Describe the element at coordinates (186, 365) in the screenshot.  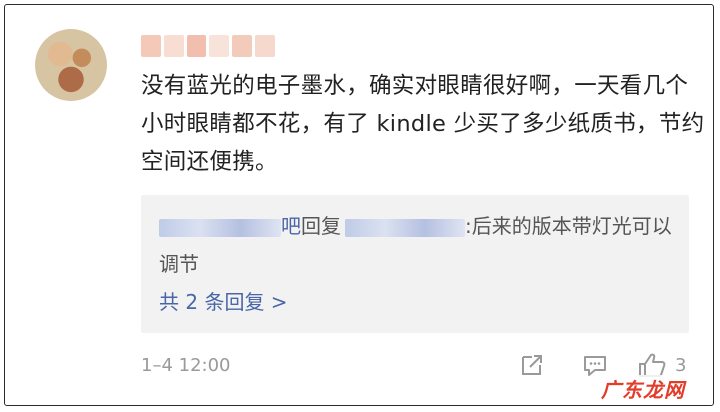
I see `comment-time: 1–4 12:00` at that location.